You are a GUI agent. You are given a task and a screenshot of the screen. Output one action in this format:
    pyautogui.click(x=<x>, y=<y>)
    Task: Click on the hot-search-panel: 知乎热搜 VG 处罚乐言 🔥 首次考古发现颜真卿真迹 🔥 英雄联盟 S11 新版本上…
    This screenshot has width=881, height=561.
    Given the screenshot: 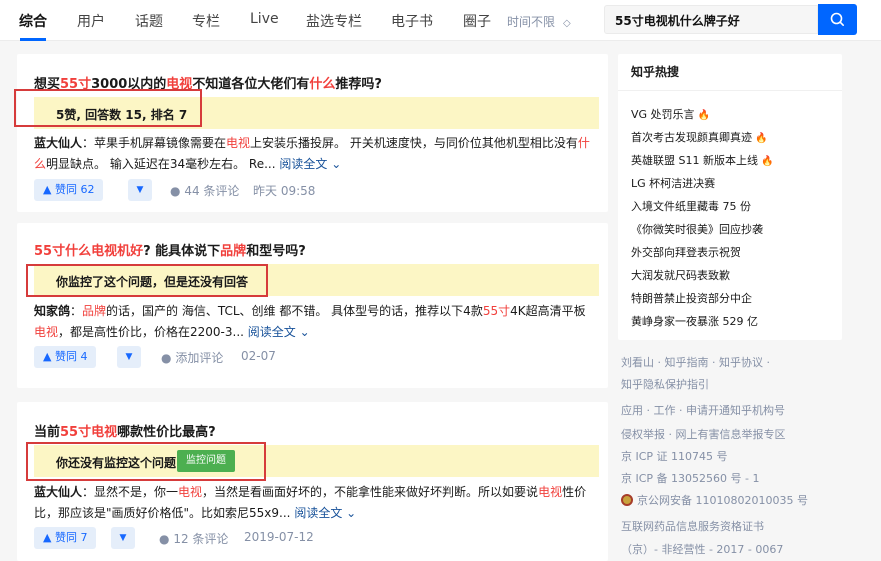 What is the action you would take?
    pyautogui.click(x=730, y=197)
    